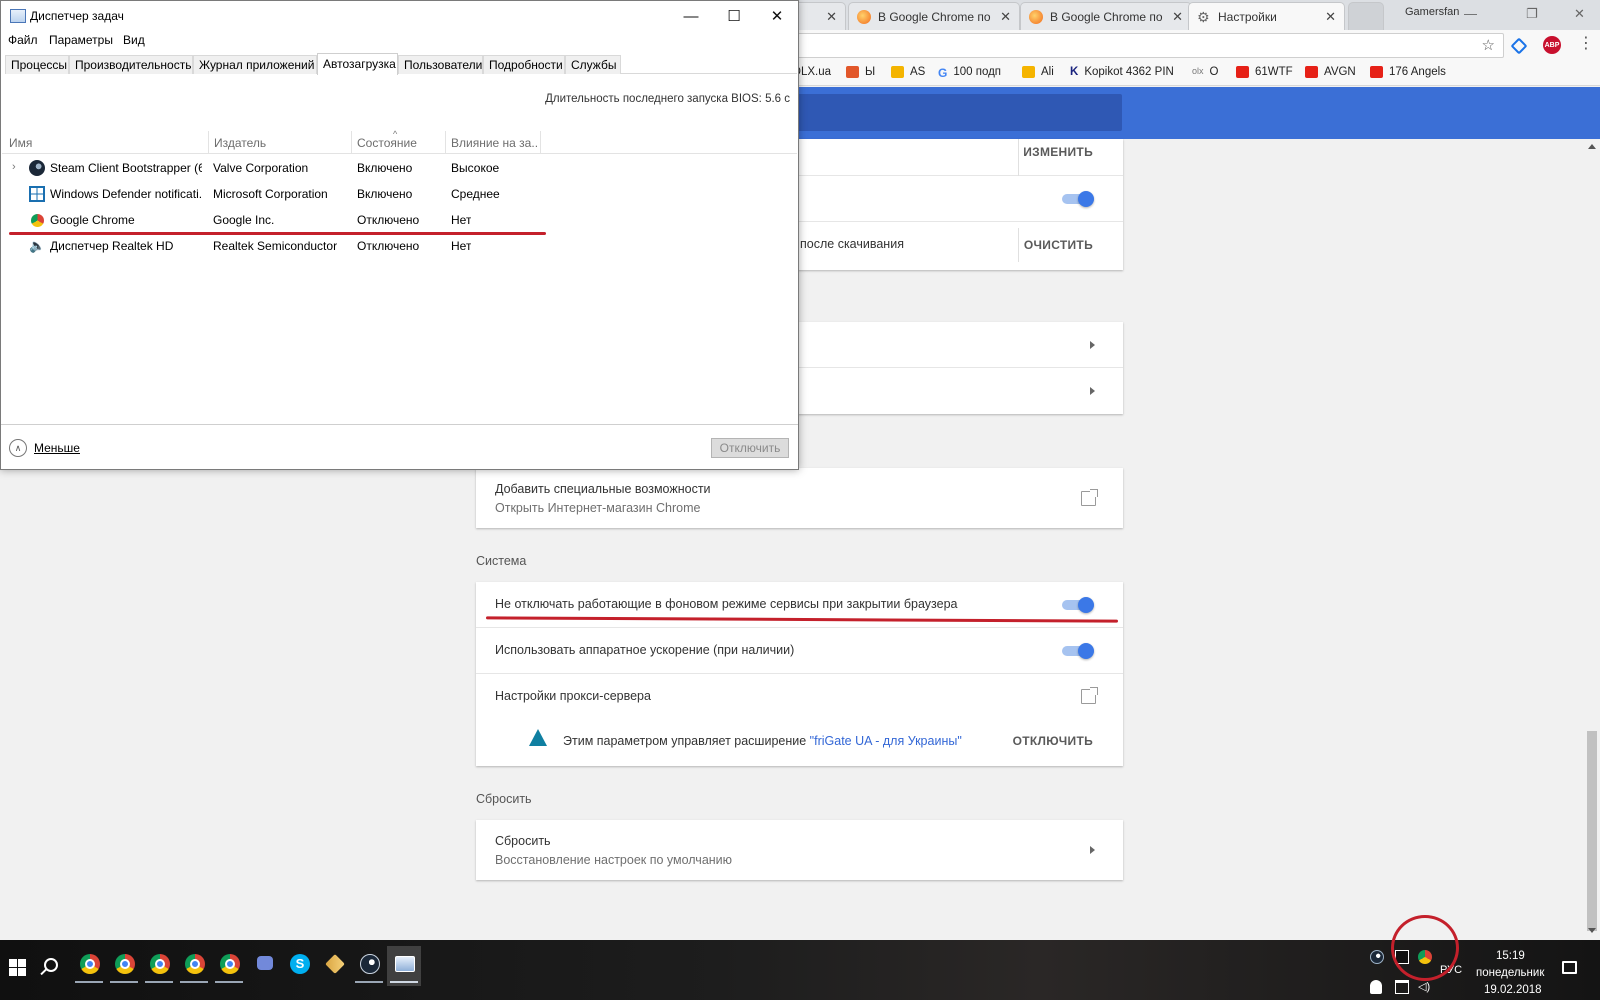 This screenshot has width=1600, height=1000. I want to click on tab-startup: Автозагрузка, so click(357, 64).